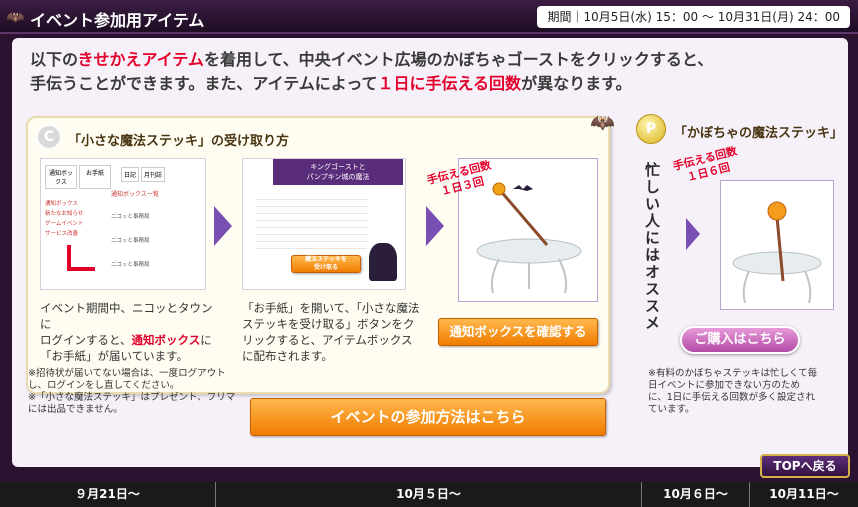 The image size is (858, 507). What do you see at coordinates (49, 137) in the screenshot?
I see `step-icon: C` at bounding box center [49, 137].